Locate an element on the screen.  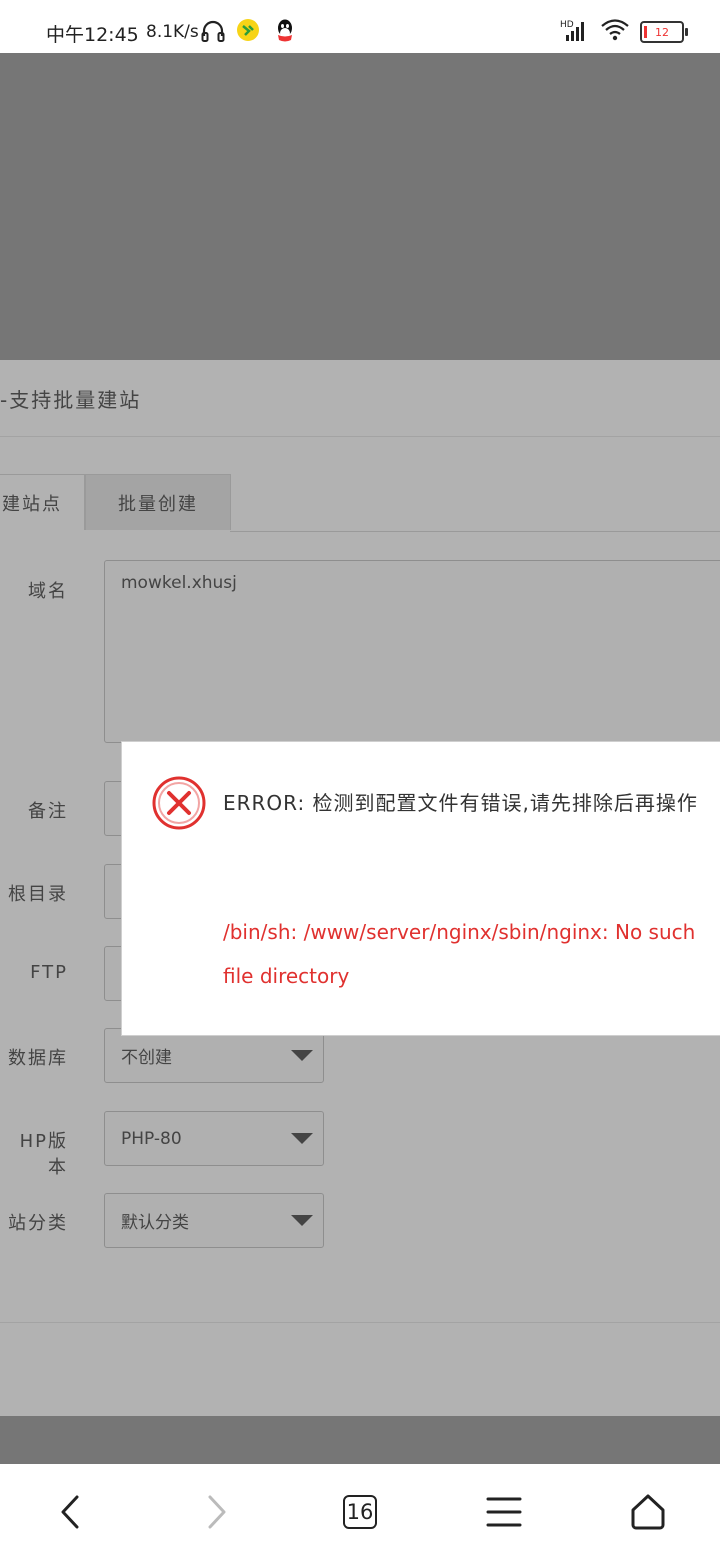
app-icon is located at coordinates (248, 32).